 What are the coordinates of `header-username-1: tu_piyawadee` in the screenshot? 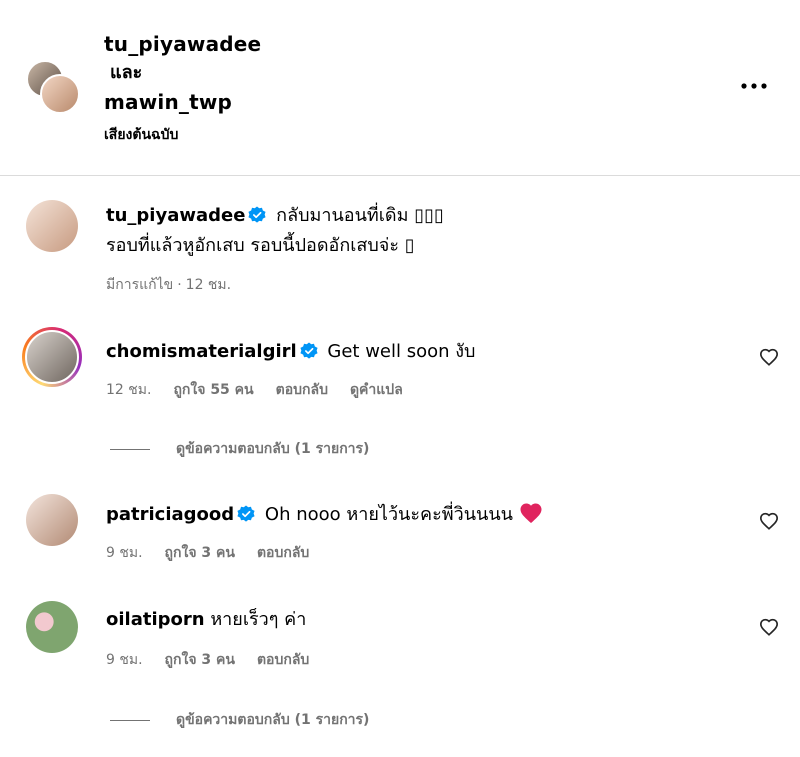 It's located at (182, 44).